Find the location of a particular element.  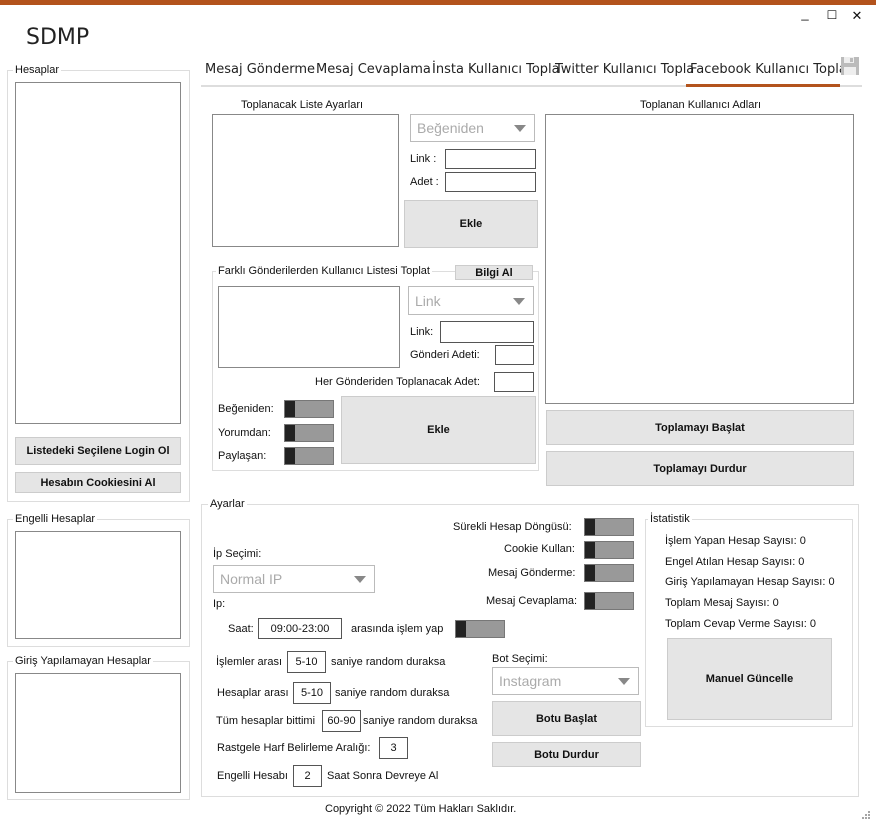

islemler-label: İşlemler arası is located at coordinates (249, 662).